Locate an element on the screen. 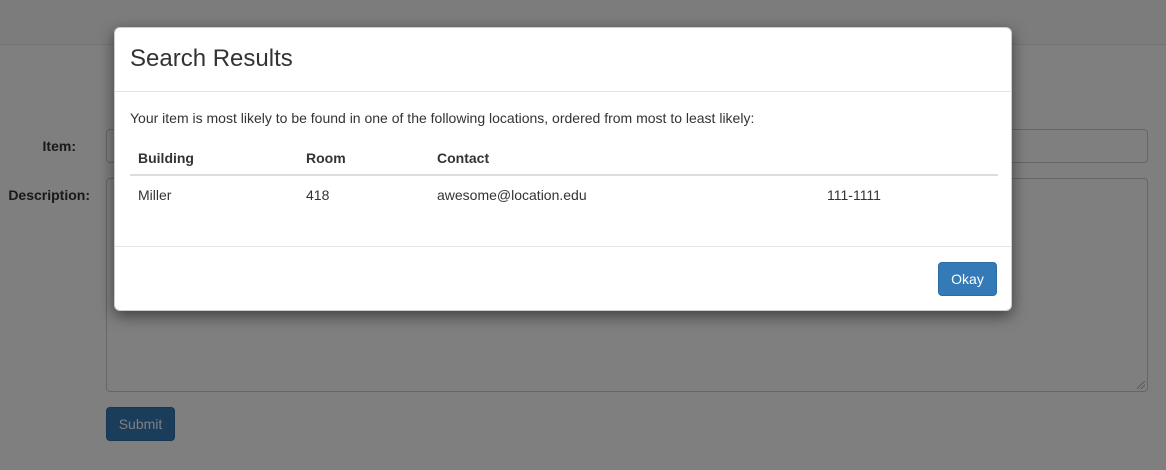 The height and width of the screenshot is (470, 1166). modal-title: Search Results is located at coordinates (211, 58).